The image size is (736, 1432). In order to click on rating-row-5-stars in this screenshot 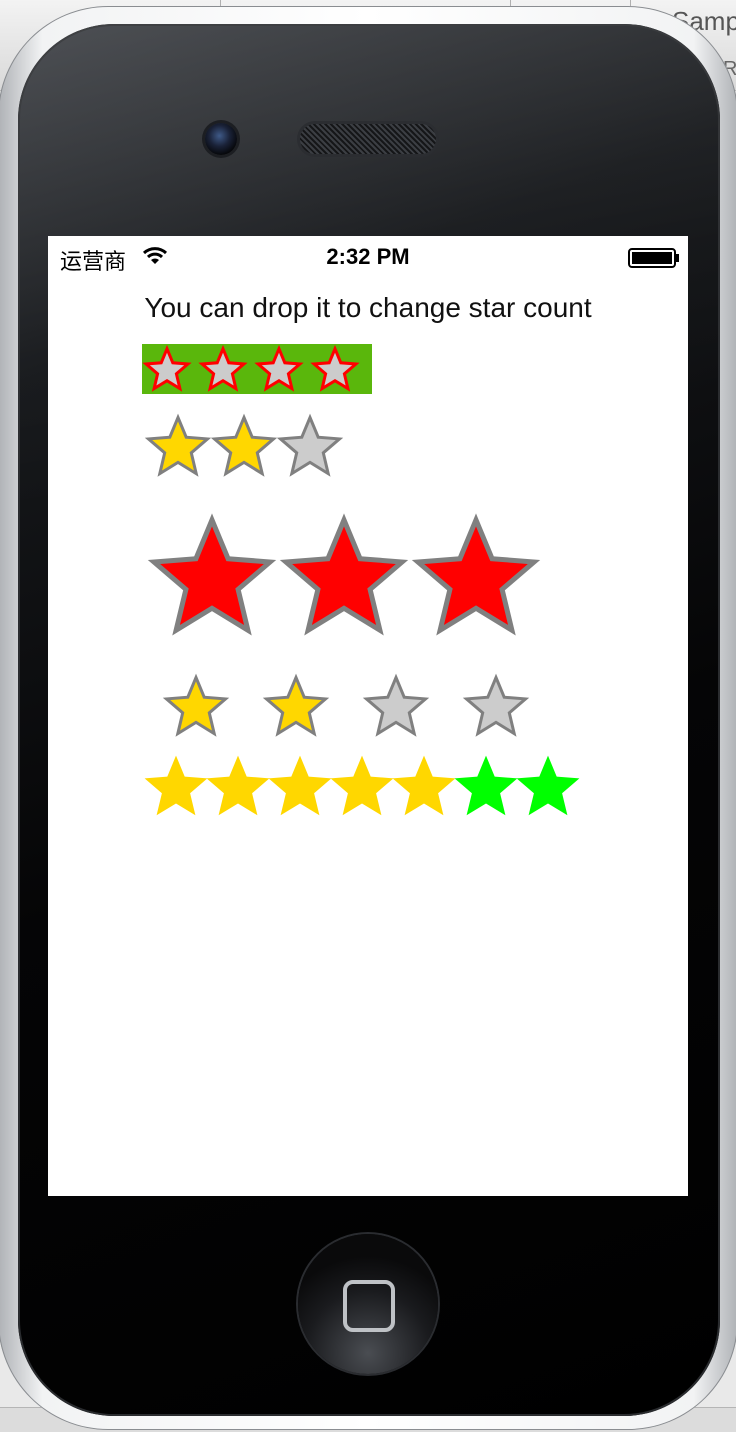, I will do `click(362, 785)`.